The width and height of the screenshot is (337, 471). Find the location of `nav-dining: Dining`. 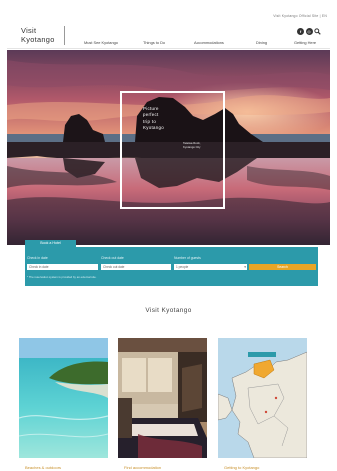

nav-dining: Dining is located at coordinates (261, 42).